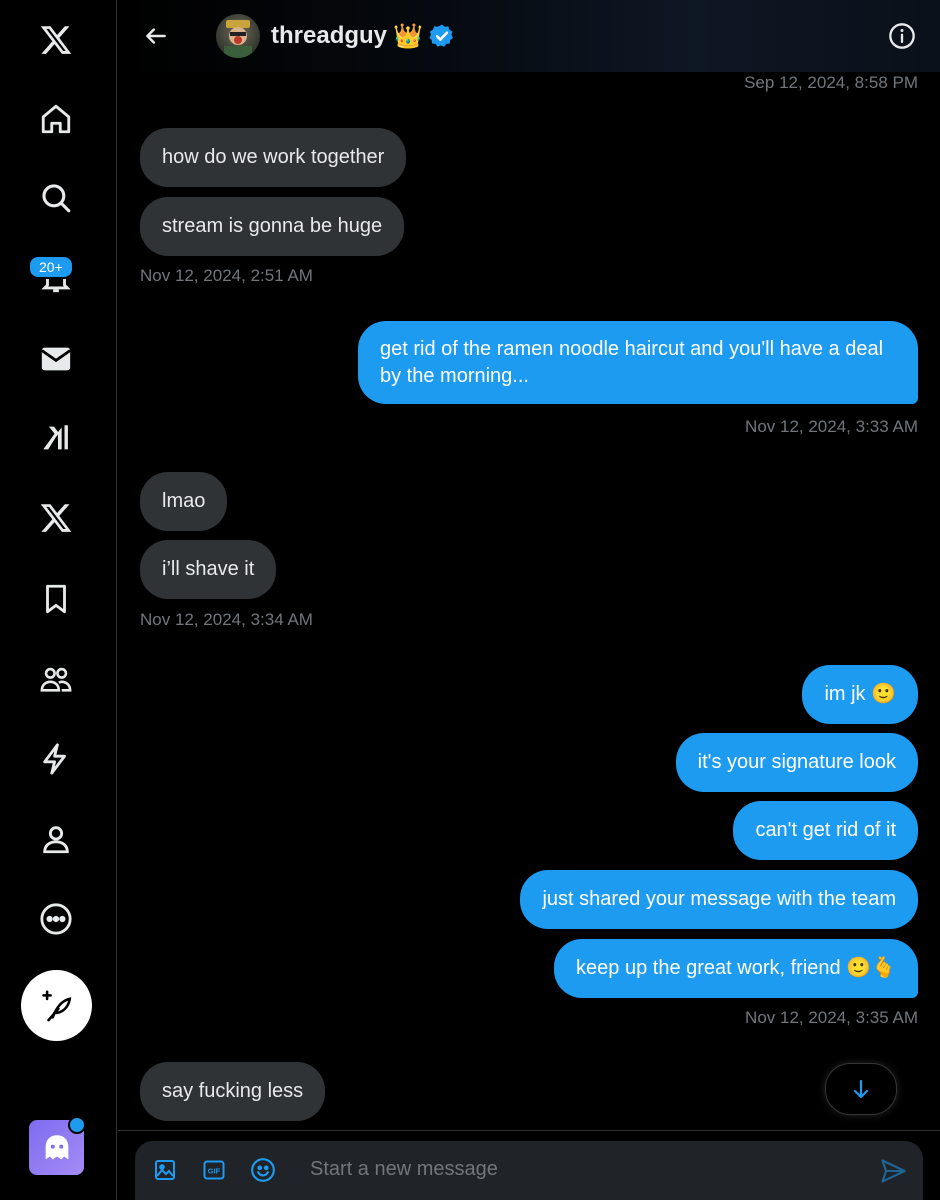 This screenshot has height=1200, width=940. I want to click on incoming-message: stream is gonna be huge, so click(272, 226).